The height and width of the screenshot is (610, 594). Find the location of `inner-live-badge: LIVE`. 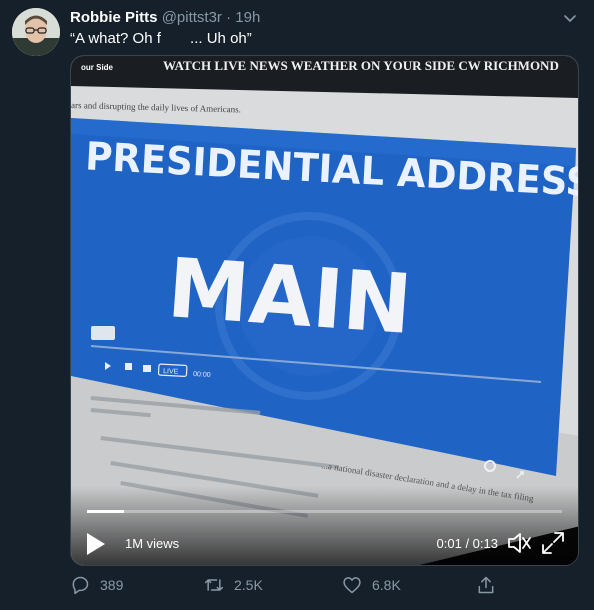

inner-live-badge: LIVE is located at coordinates (171, 372).